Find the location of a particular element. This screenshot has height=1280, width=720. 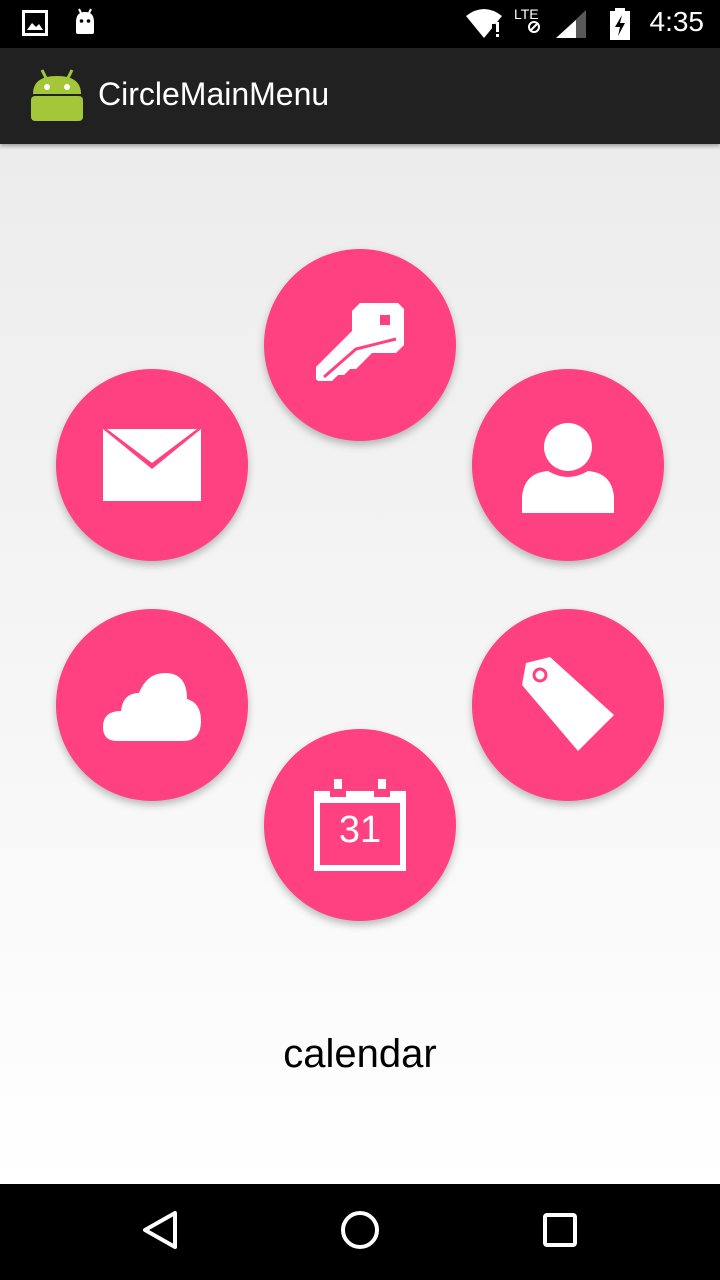

selected-item-label: calendar is located at coordinates (360, 1054).